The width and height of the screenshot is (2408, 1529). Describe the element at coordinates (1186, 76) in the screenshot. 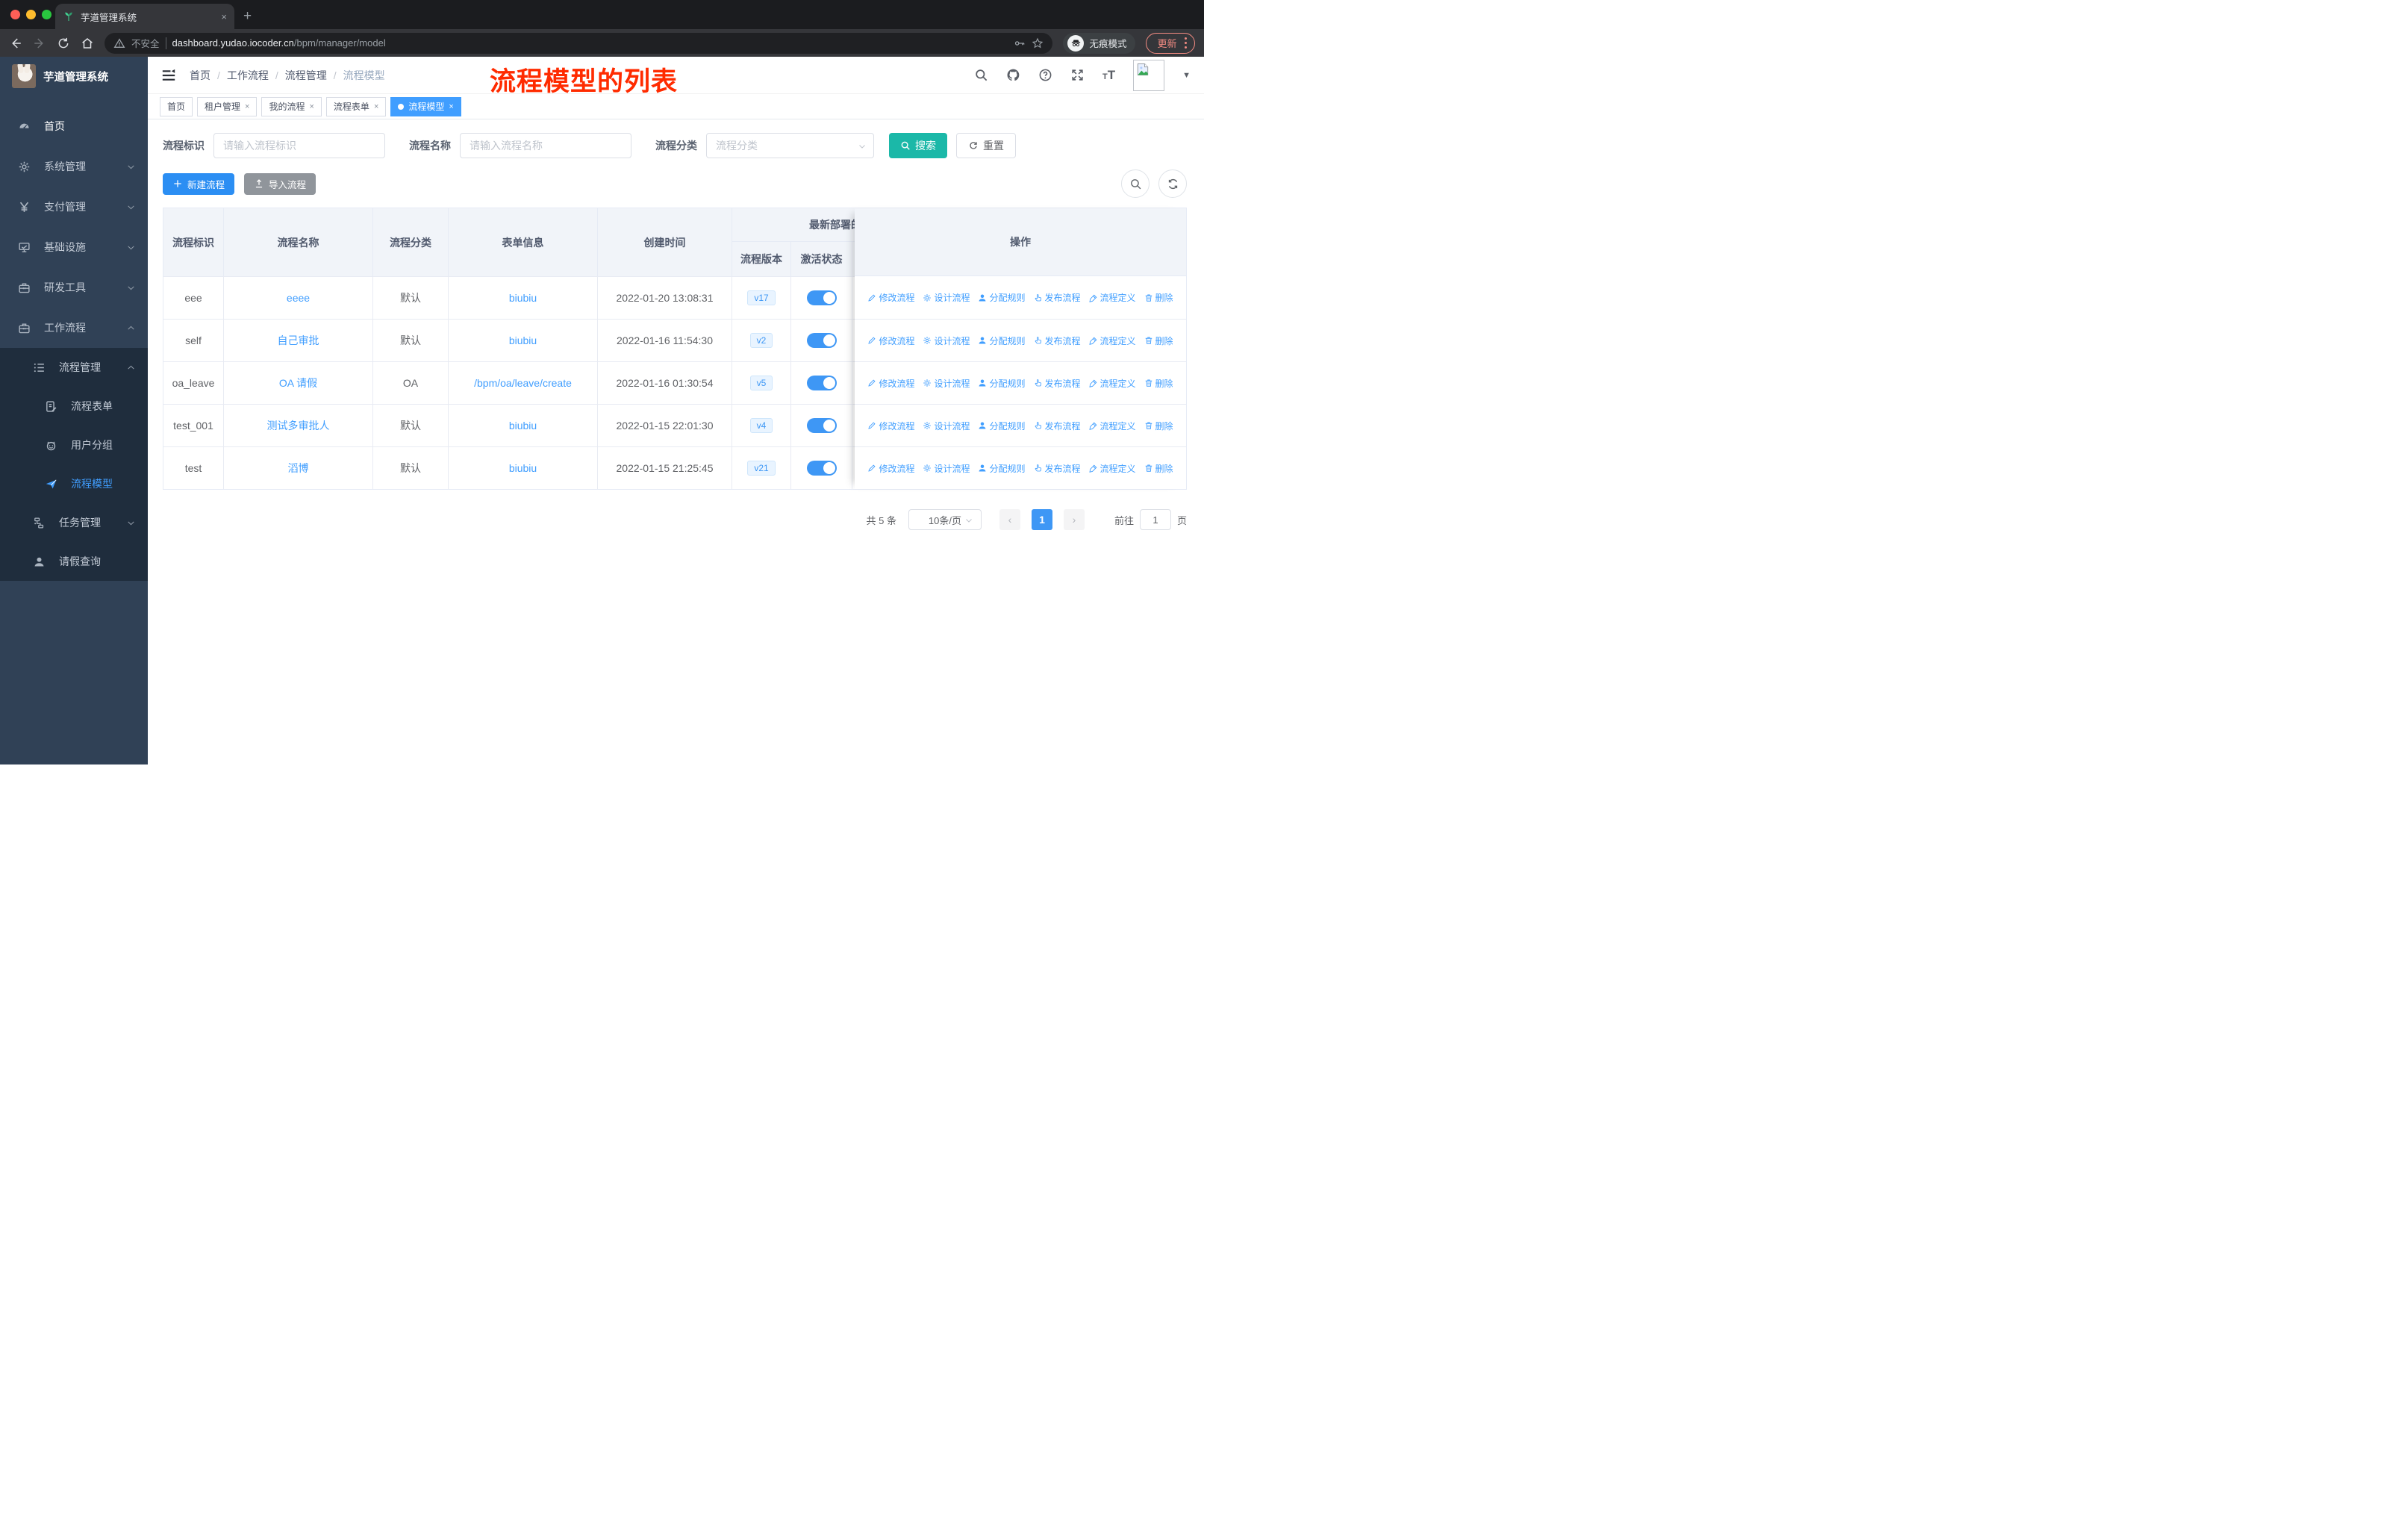

I see `chevron-down-icon: ▼` at that location.